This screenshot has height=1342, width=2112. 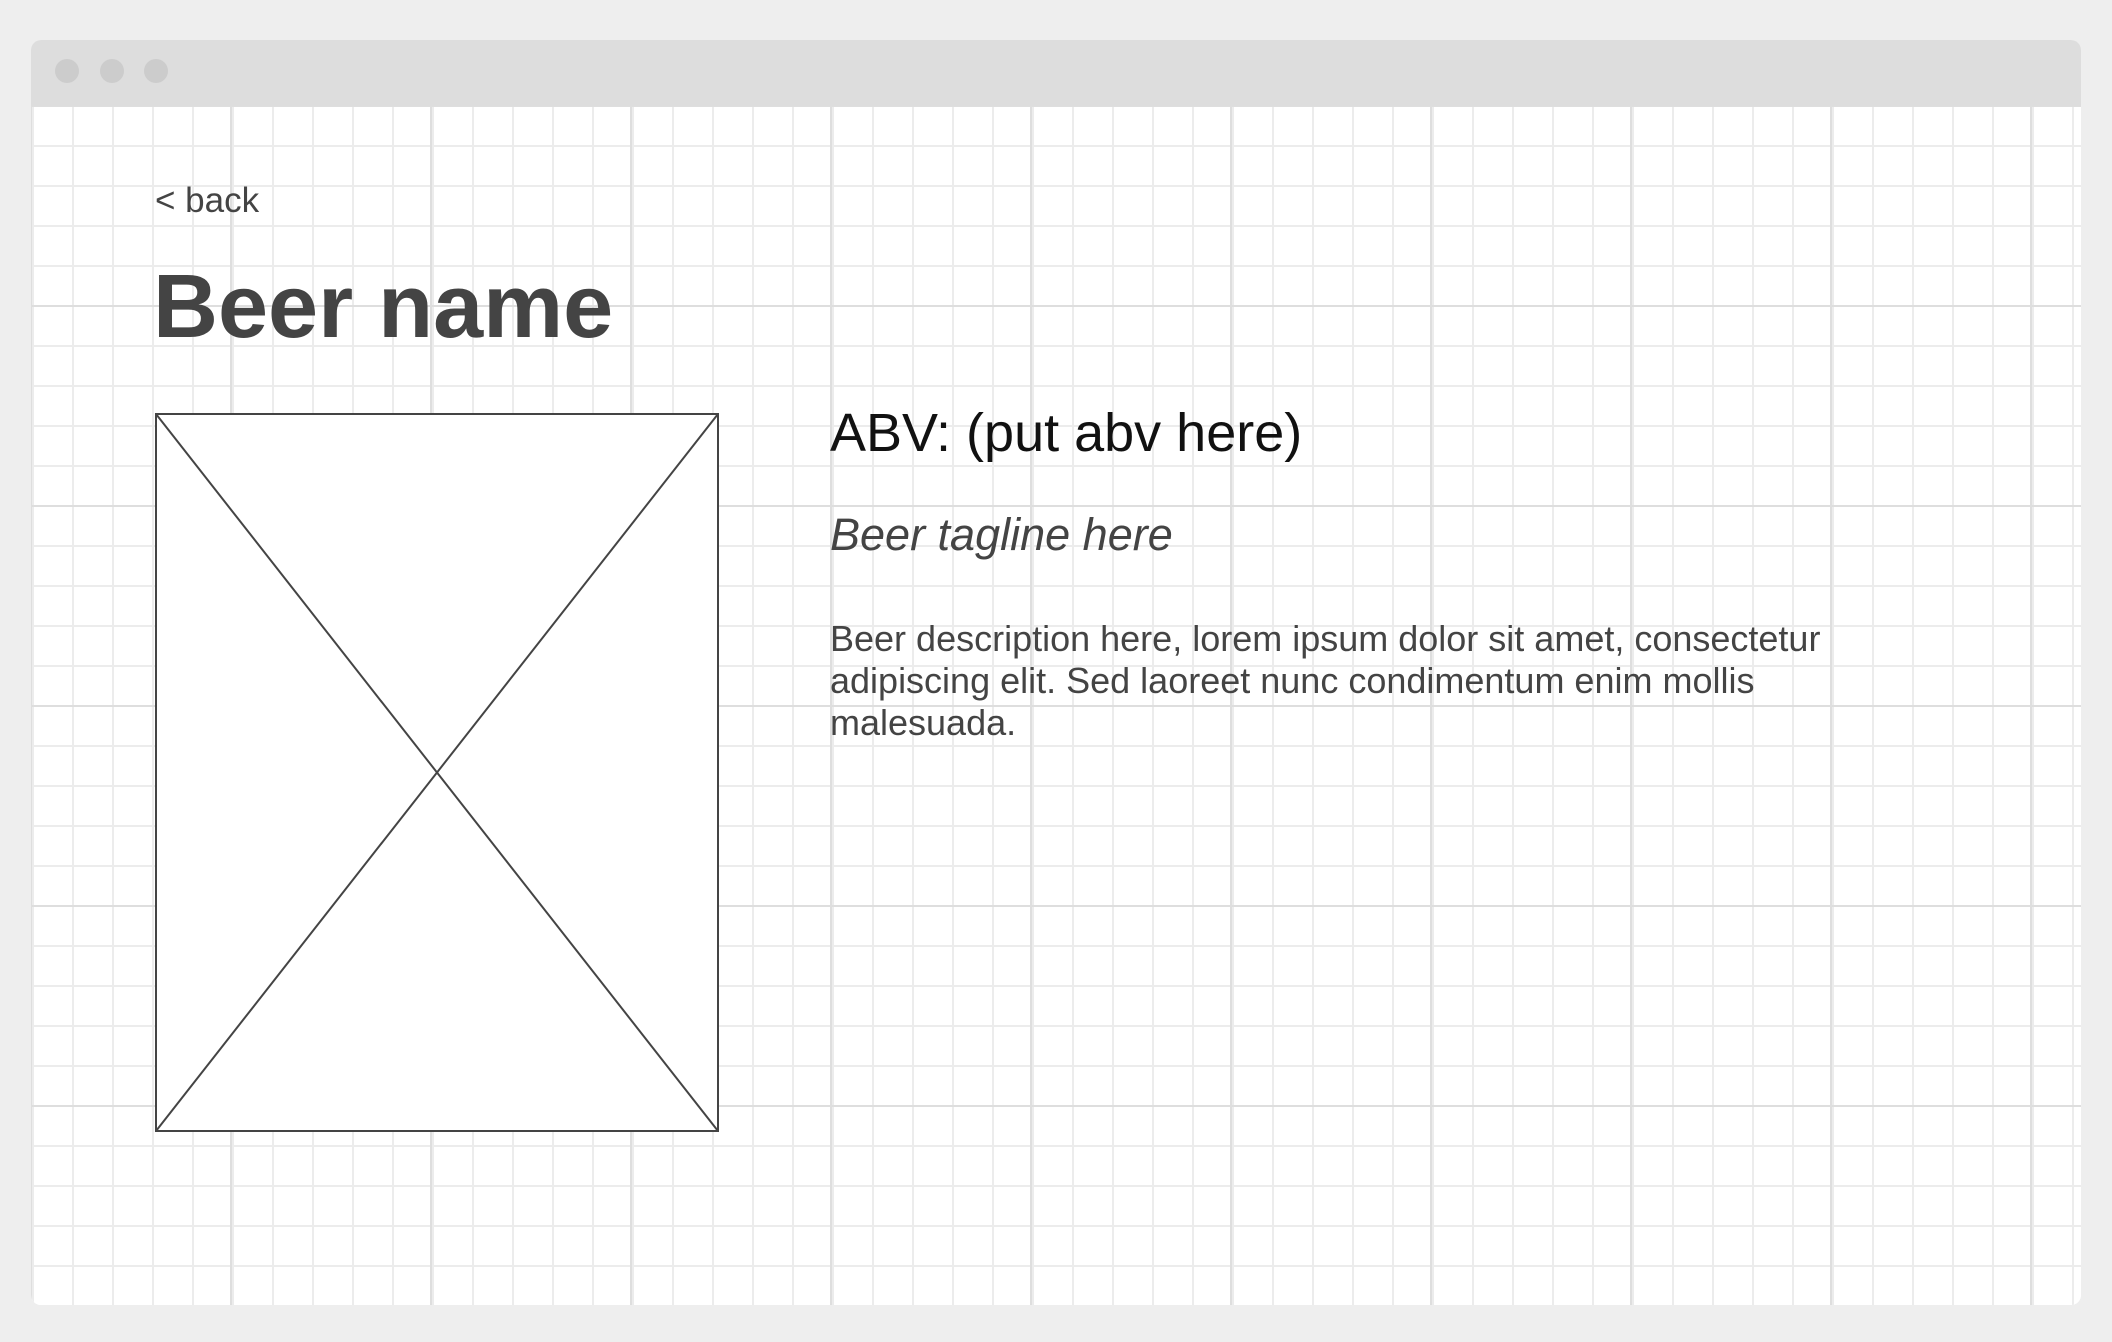 What do you see at coordinates (67, 71) in the screenshot?
I see `close-dot` at bounding box center [67, 71].